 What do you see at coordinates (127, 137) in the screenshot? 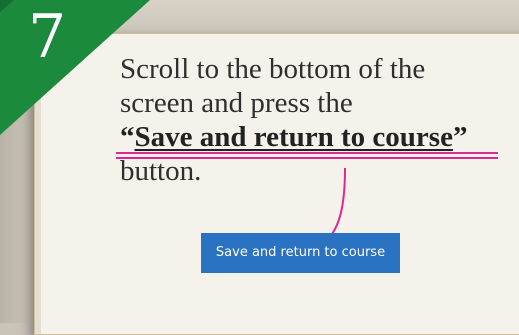
I see `quote-open: “` at bounding box center [127, 137].